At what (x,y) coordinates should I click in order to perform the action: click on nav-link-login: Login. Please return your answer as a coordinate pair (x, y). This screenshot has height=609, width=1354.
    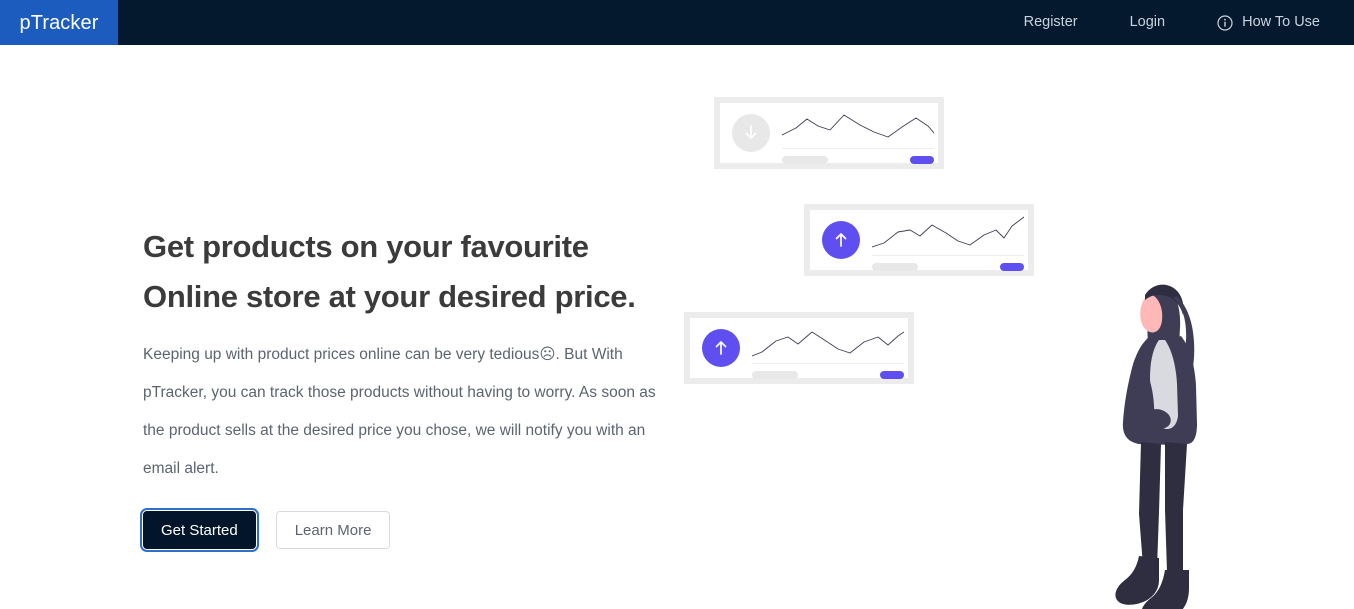
    Looking at the image, I should click on (1147, 22).